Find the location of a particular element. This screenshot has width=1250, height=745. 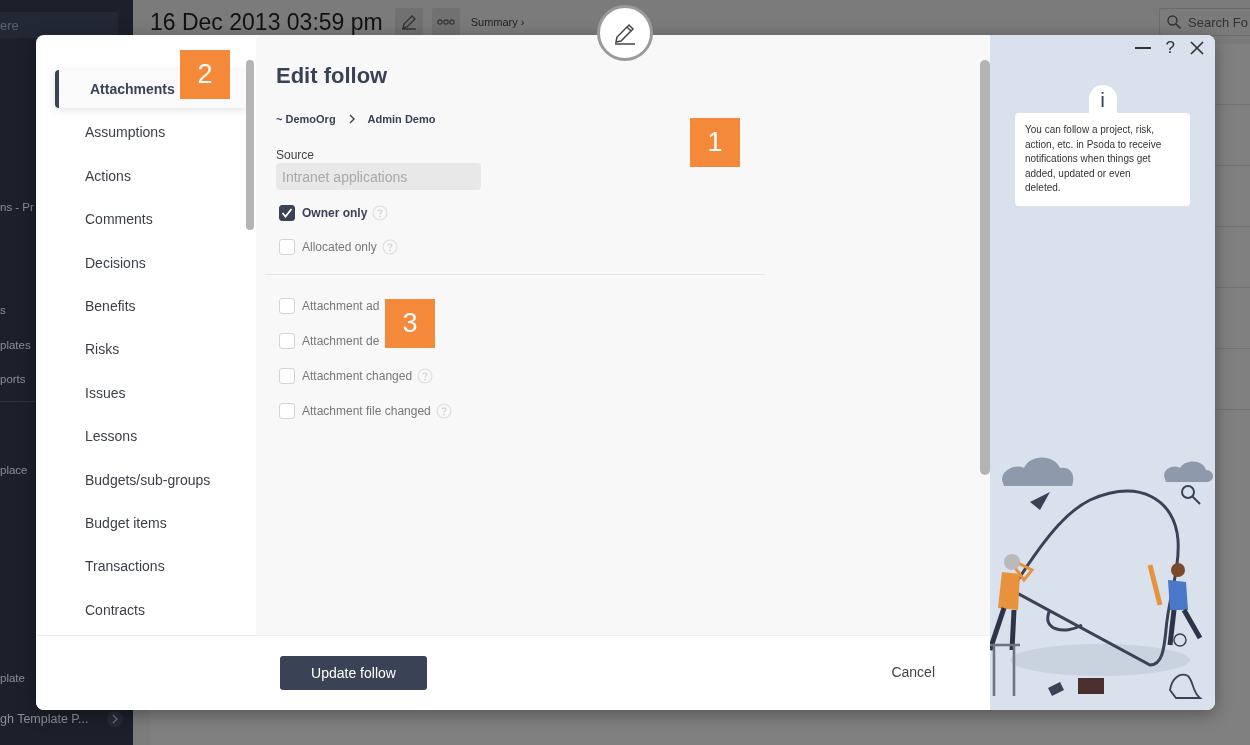

sidebar-item: ports is located at coordinates (13, 379).